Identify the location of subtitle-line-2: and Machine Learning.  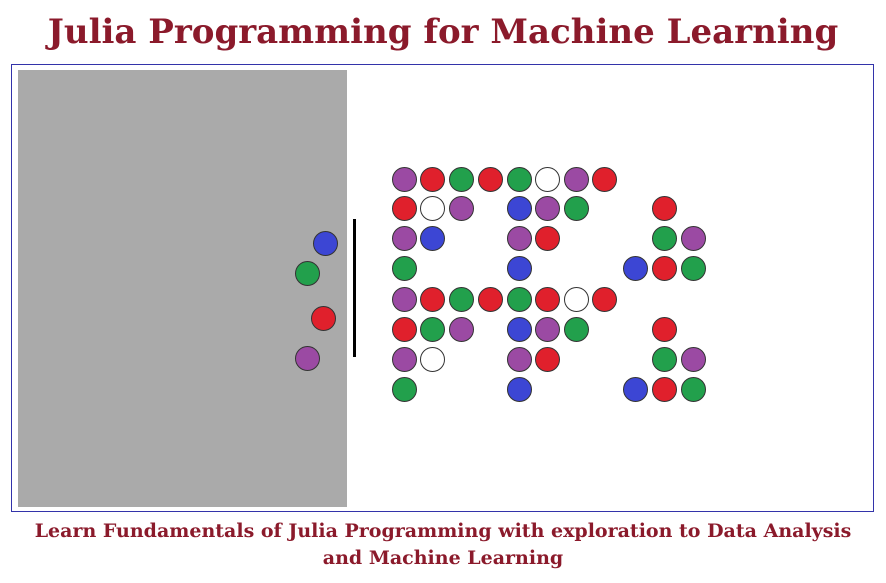
(443, 558).